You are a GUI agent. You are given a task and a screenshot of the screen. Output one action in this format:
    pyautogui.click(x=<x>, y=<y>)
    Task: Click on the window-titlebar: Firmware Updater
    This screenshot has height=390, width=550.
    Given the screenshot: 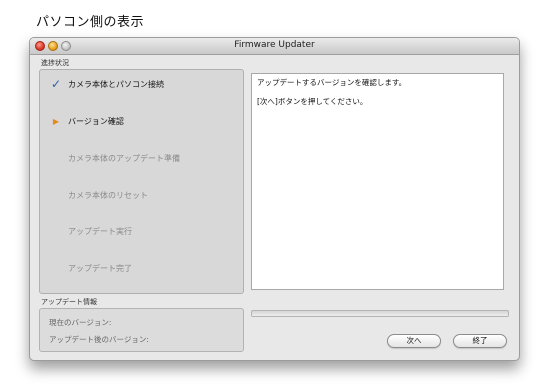 What is the action you would take?
    pyautogui.click(x=274, y=46)
    